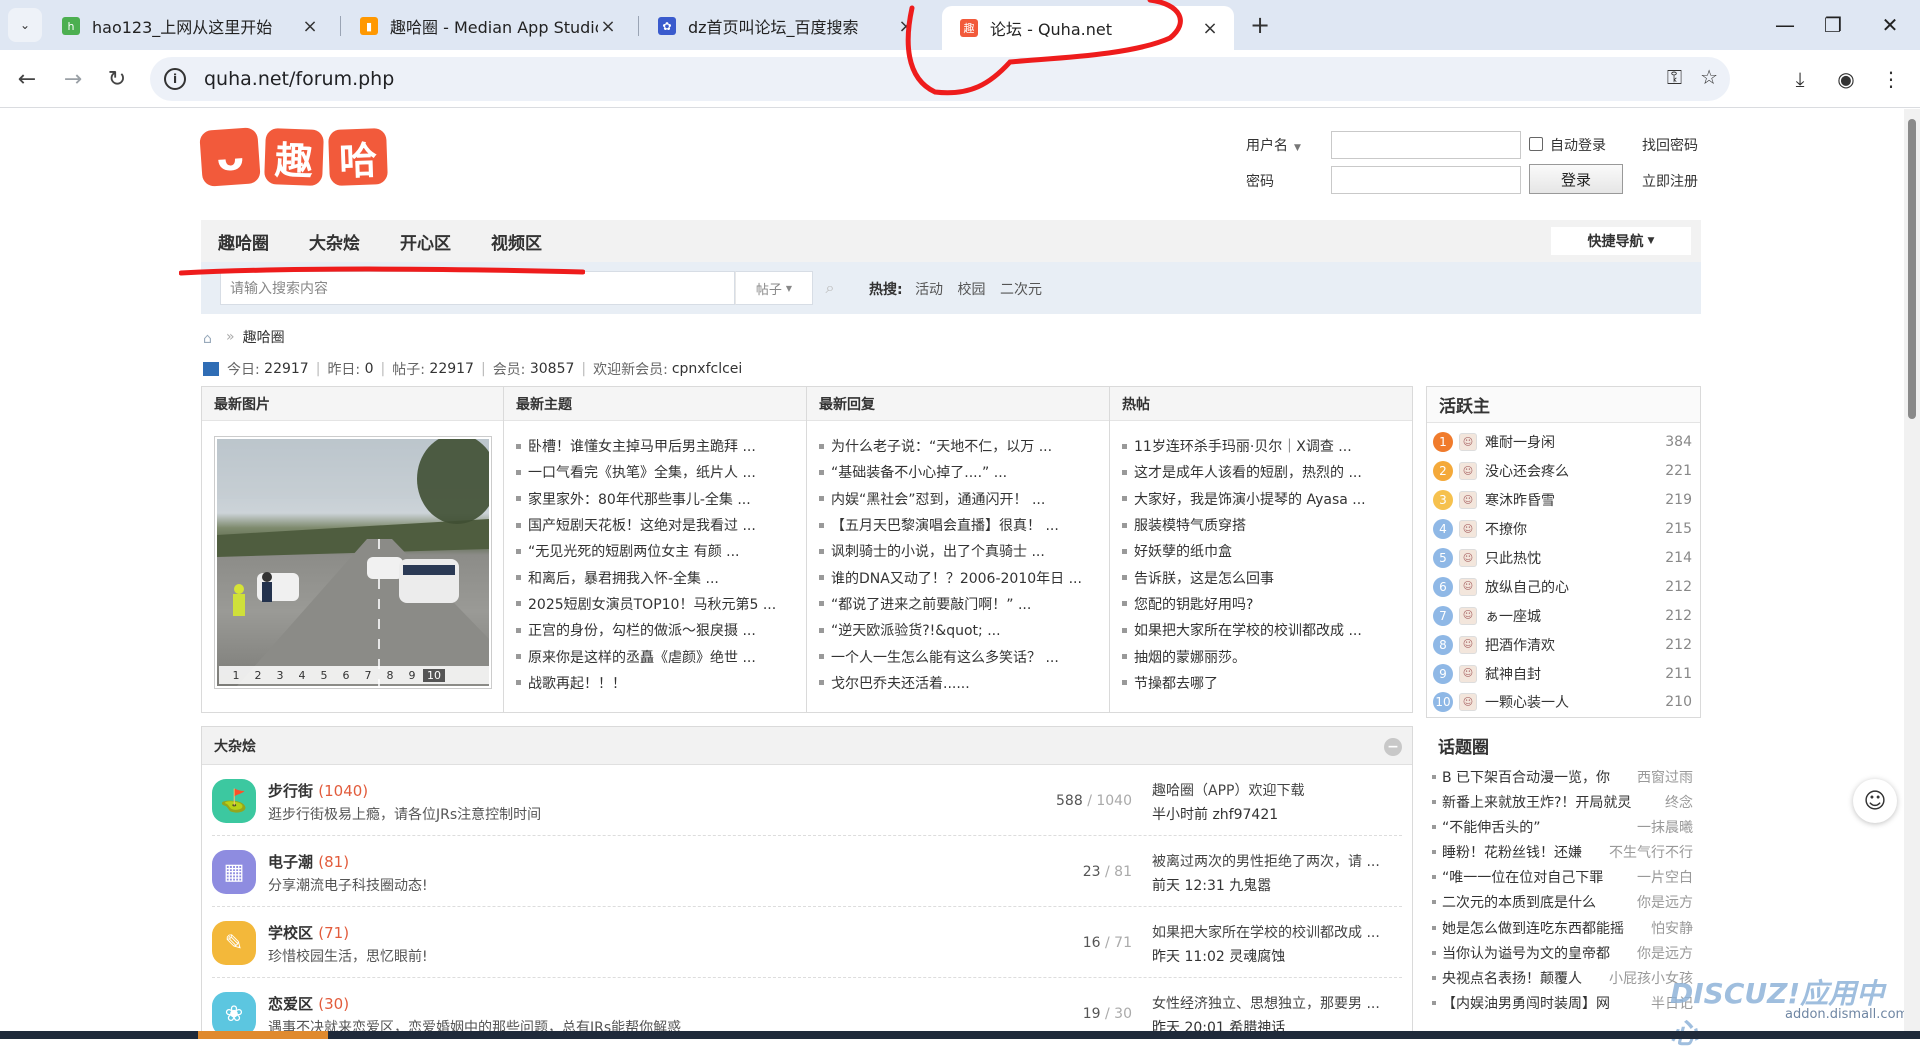  I want to click on topic-link: 战歌再起！！！, so click(661, 683).